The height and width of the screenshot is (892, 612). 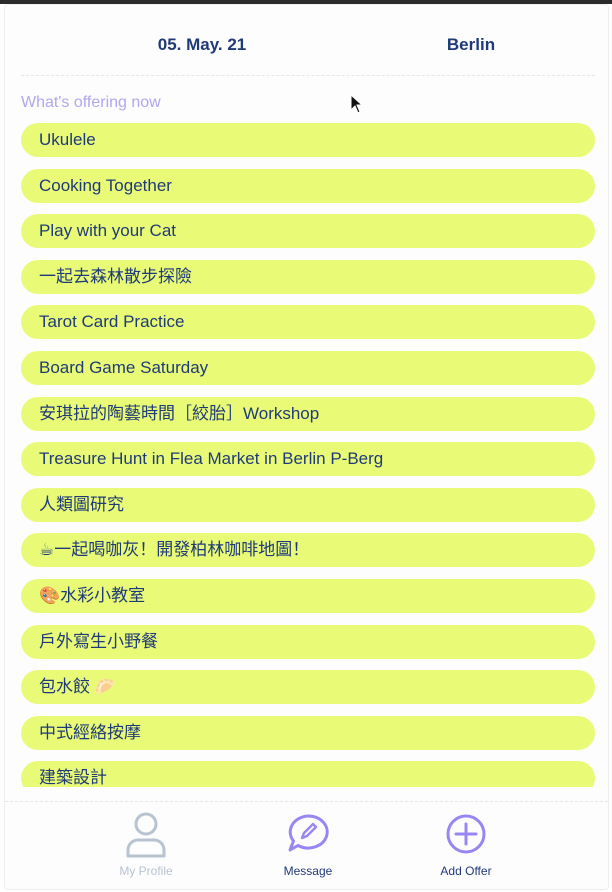 I want to click on offer-item: Tarot Card Practice, so click(x=308, y=322).